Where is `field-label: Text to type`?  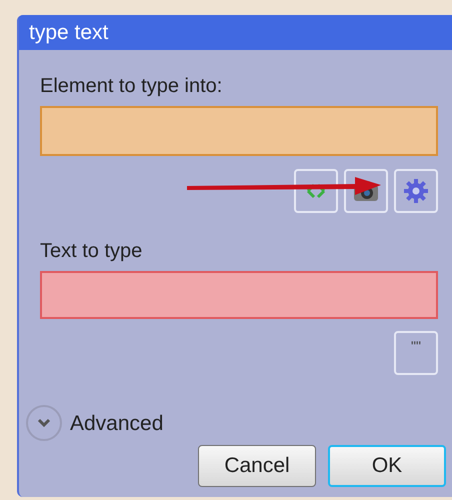
field-label: Text to type is located at coordinates (91, 251).